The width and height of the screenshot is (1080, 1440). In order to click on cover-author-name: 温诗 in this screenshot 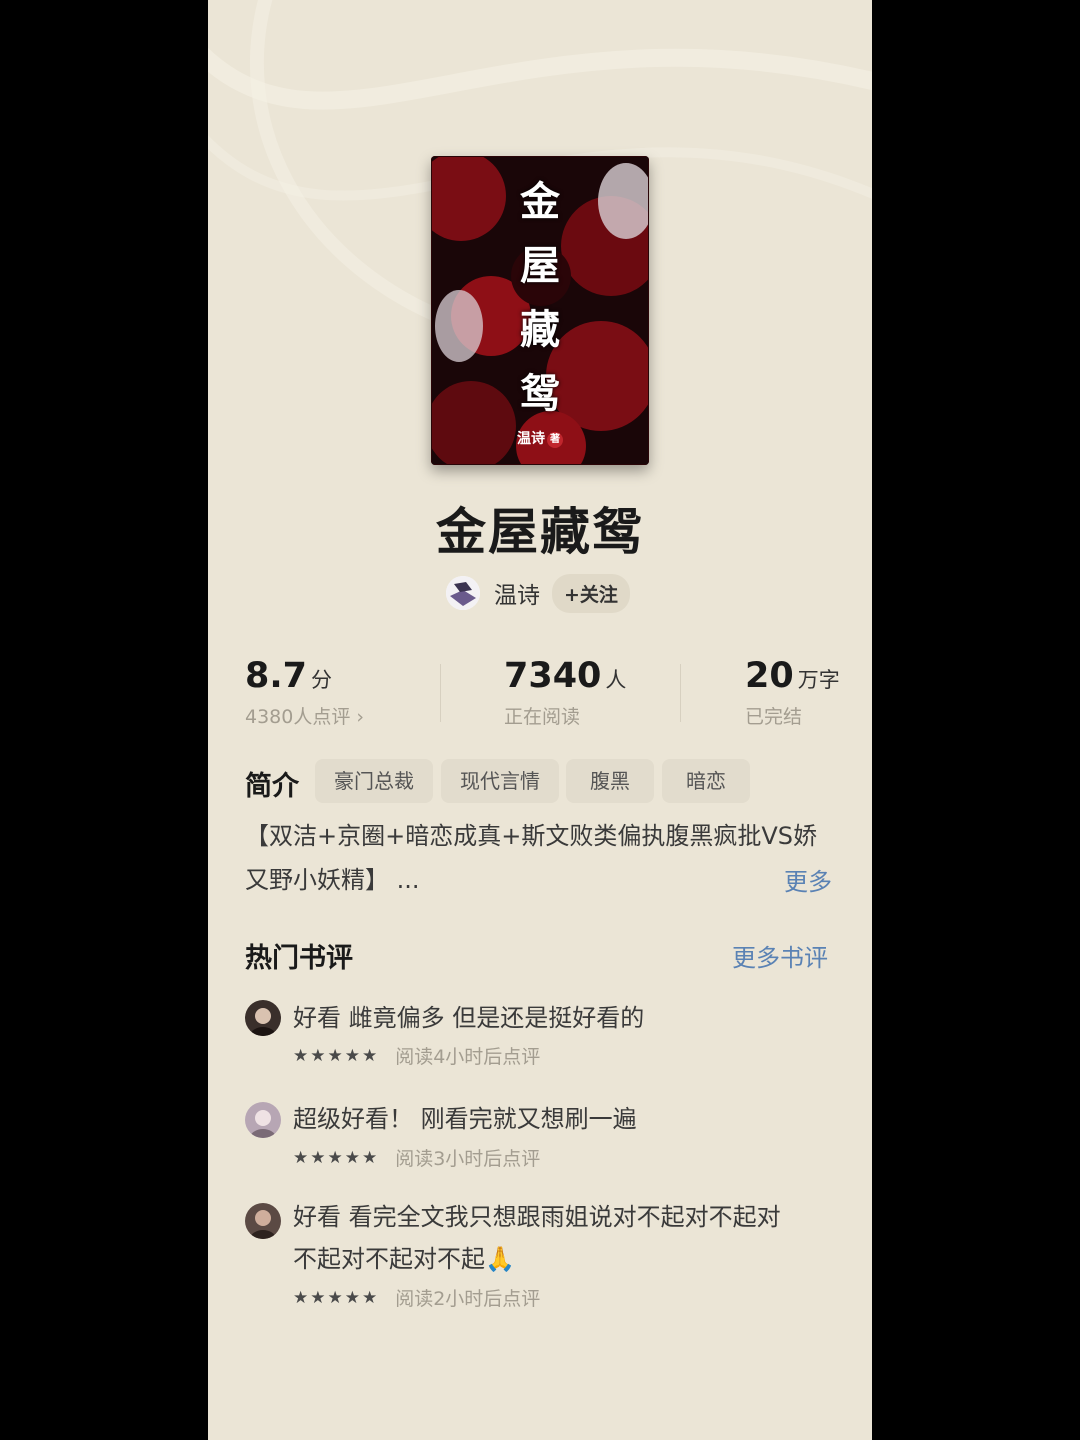, I will do `click(531, 439)`.